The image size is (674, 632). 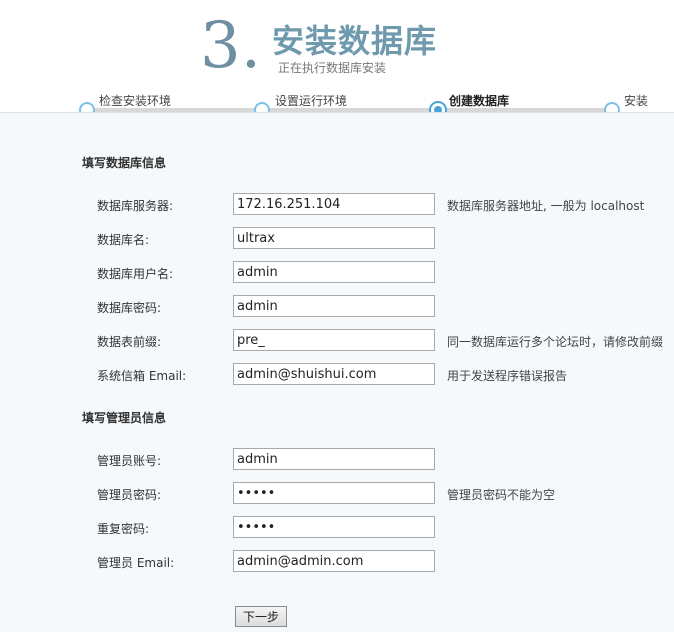 I want to click on db-user-label: 数据库用户名:, so click(x=135, y=274).